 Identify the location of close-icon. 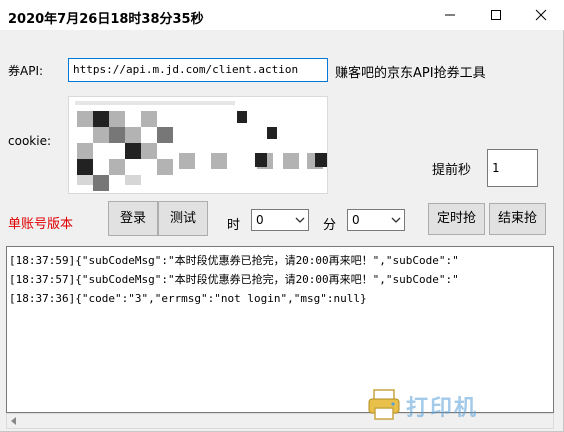
(541, 15).